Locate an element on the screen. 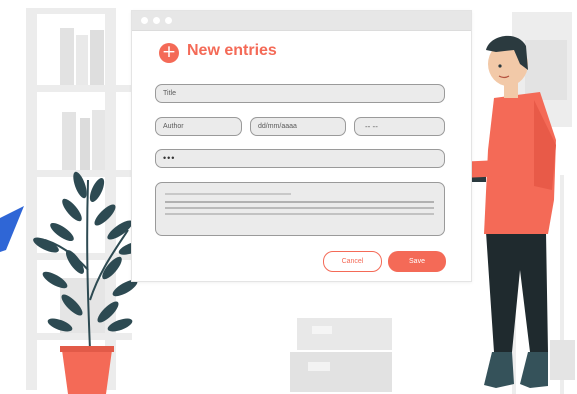  description-textarea is located at coordinates (300, 209).